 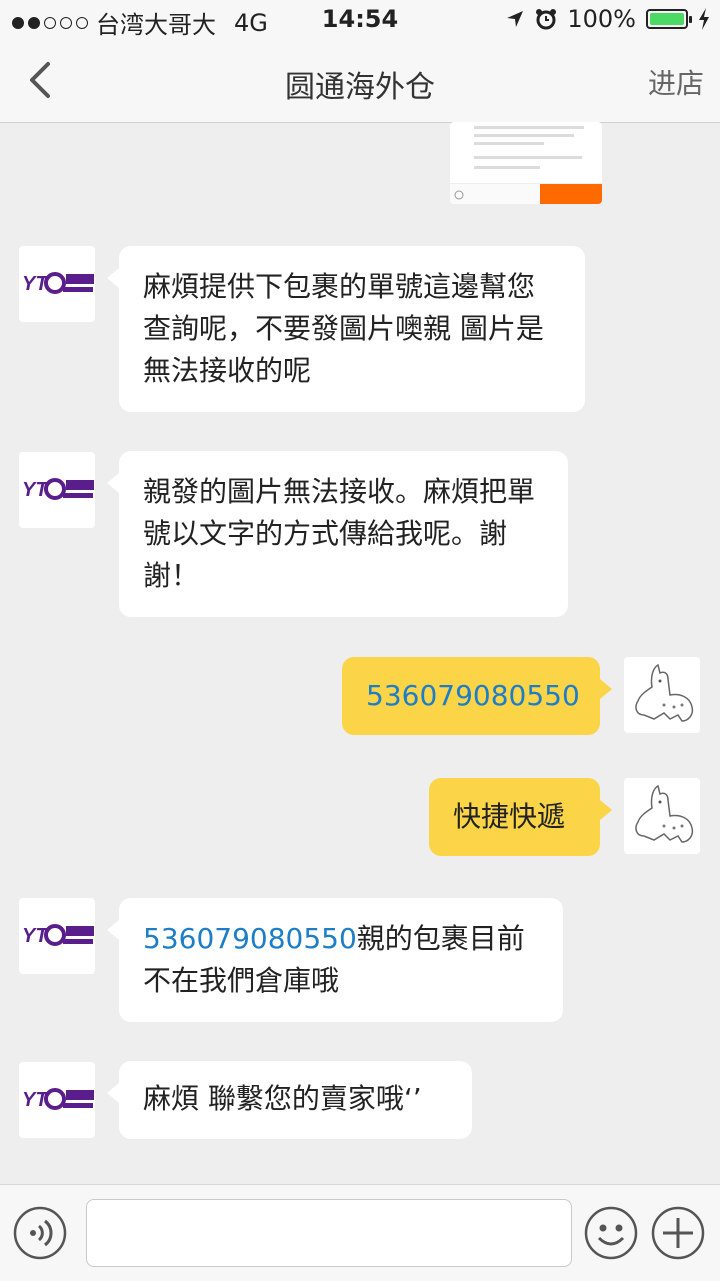 What do you see at coordinates (360, 87) in the screenshot?
I see `page-title: 圆通海外仓` at bounding box center [360, 87].